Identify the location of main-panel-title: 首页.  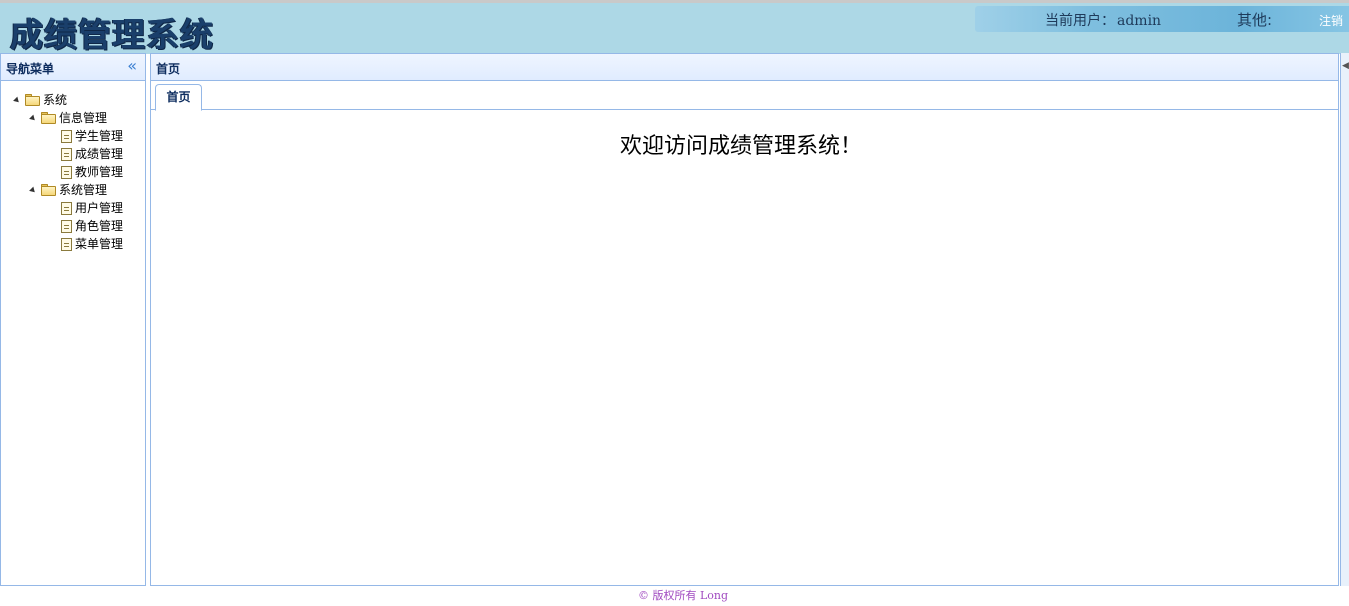
(168, 69).